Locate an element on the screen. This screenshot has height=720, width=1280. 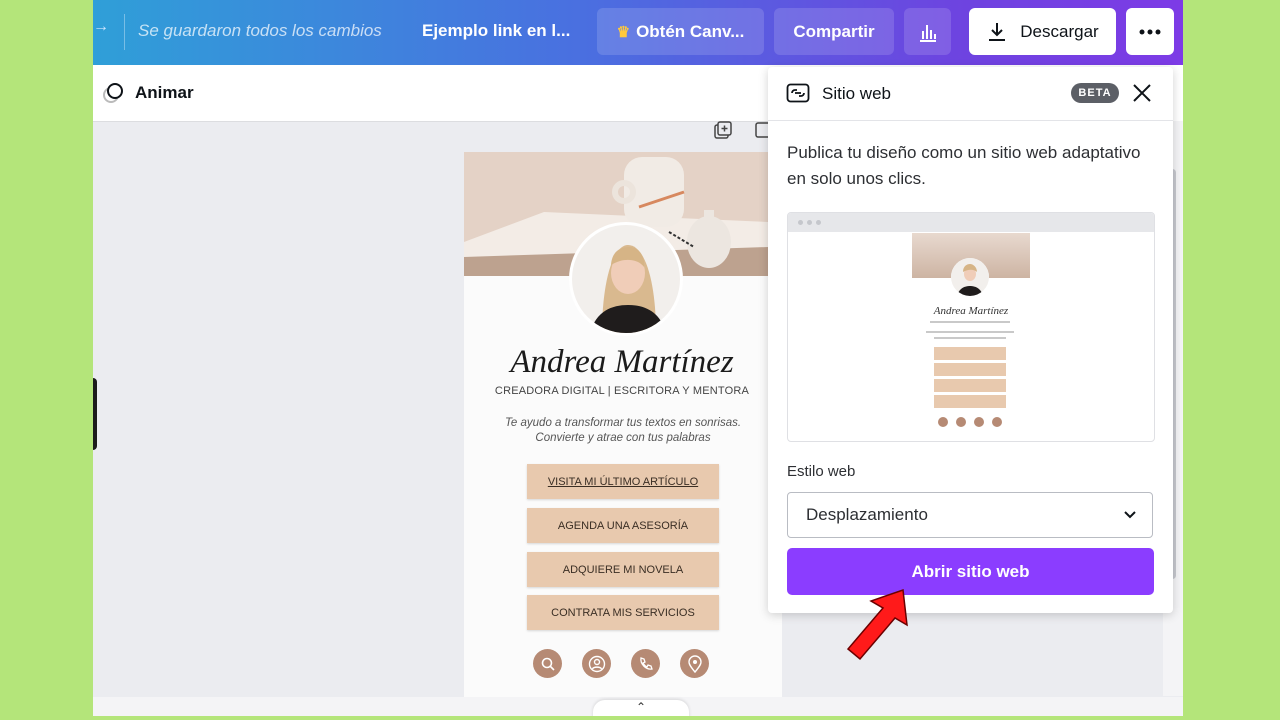
web-style-select: Desplazamiento is located at coordinates (970, 515).